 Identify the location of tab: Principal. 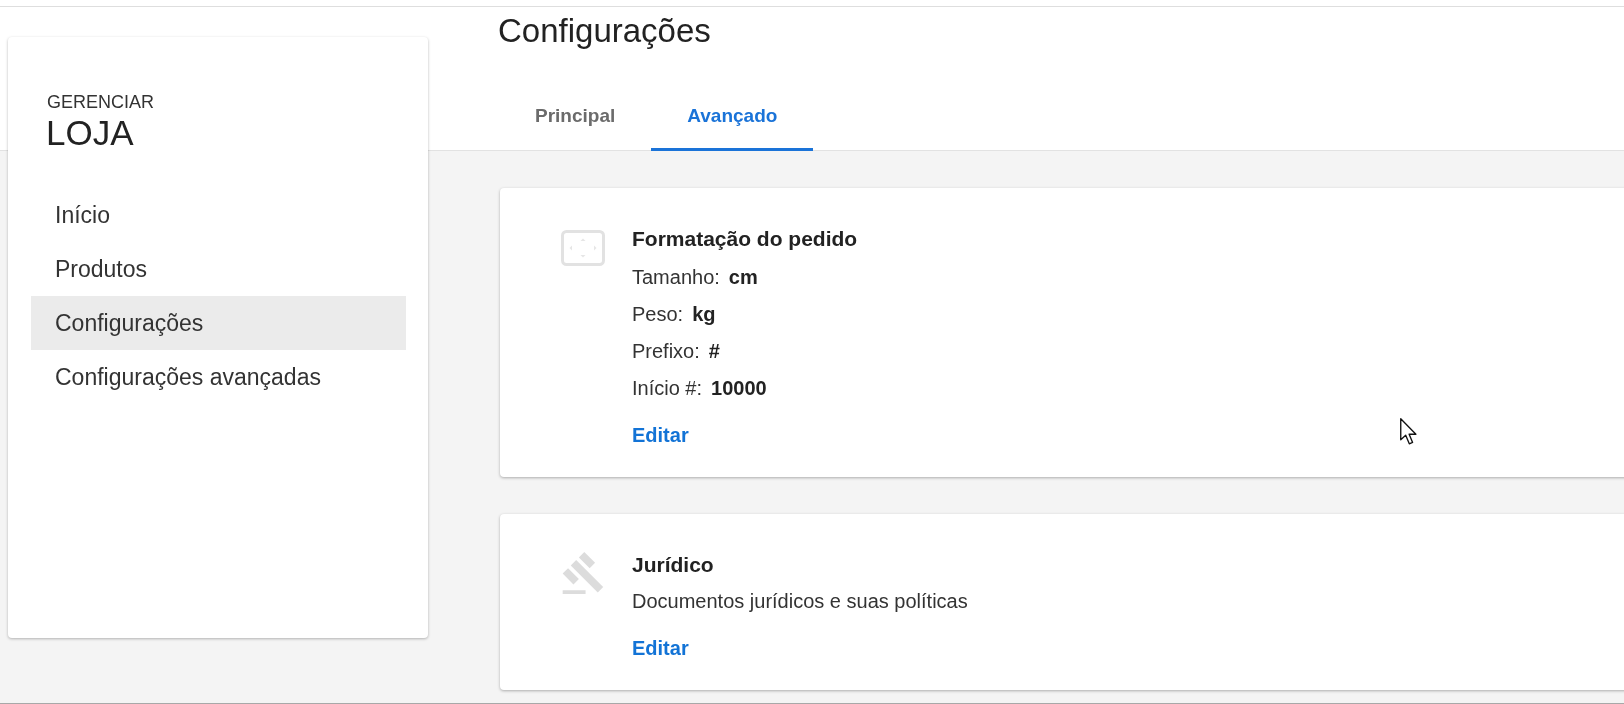
(575, 117).